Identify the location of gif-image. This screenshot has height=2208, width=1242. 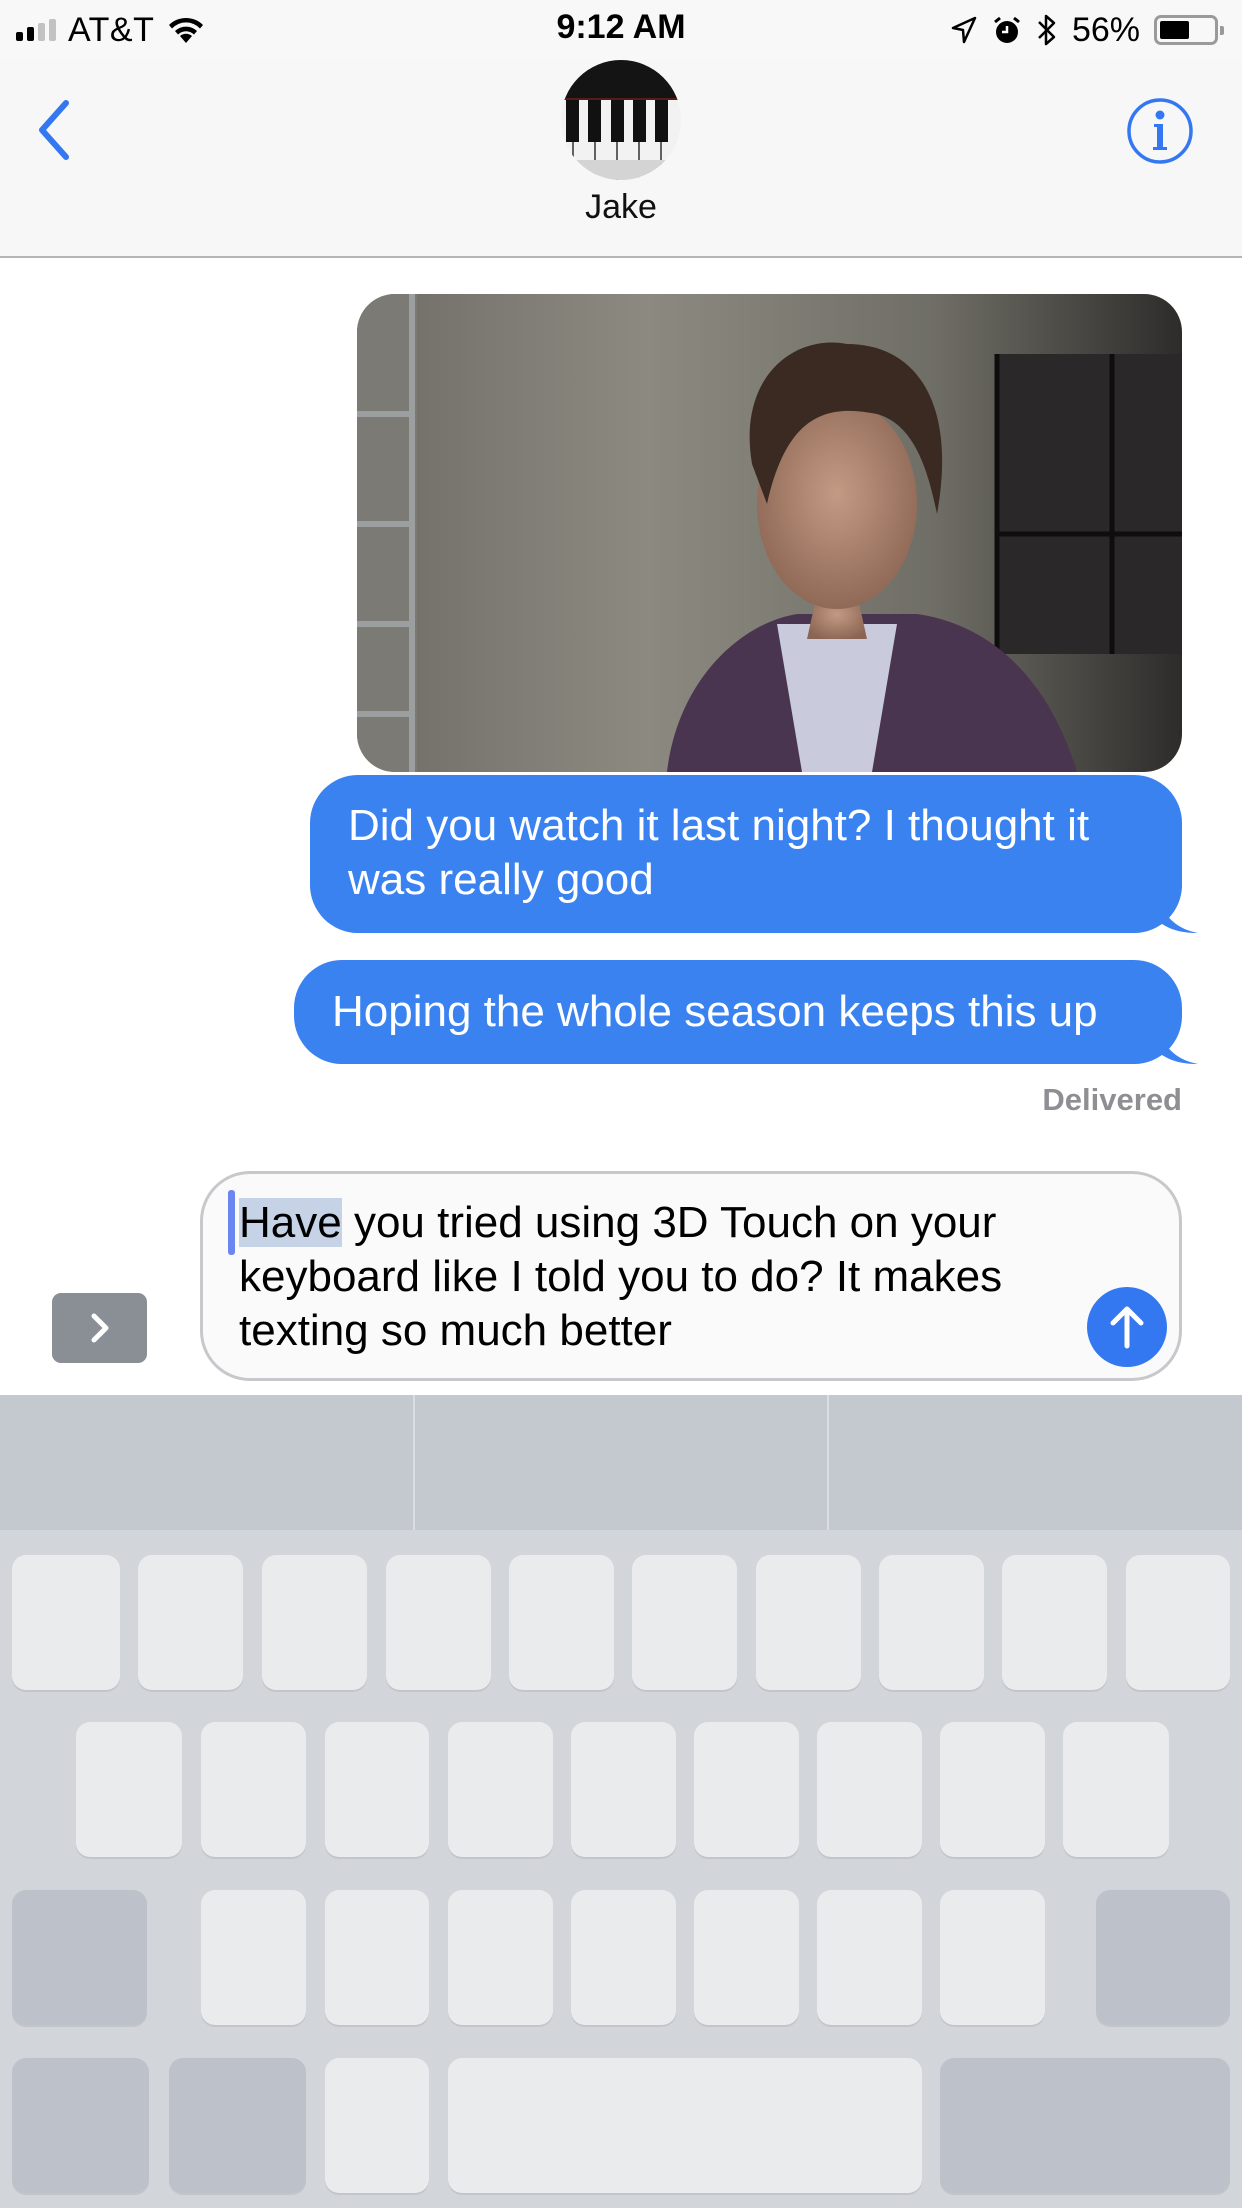
(769, 533).